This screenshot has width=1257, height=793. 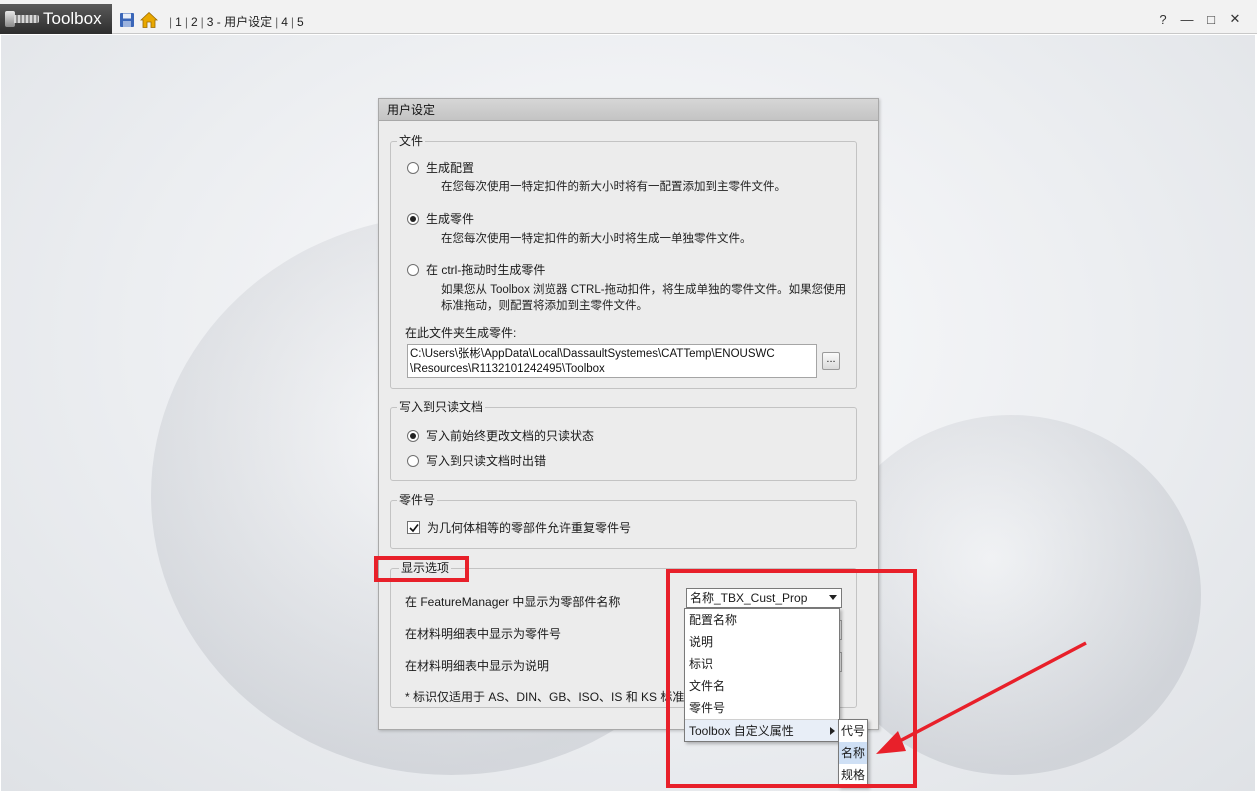 What do you see at coordinates (486, 461) in the screenshot?
I see `radio-label: 写入到只读文档时出错` at bounding box center [486, 461].